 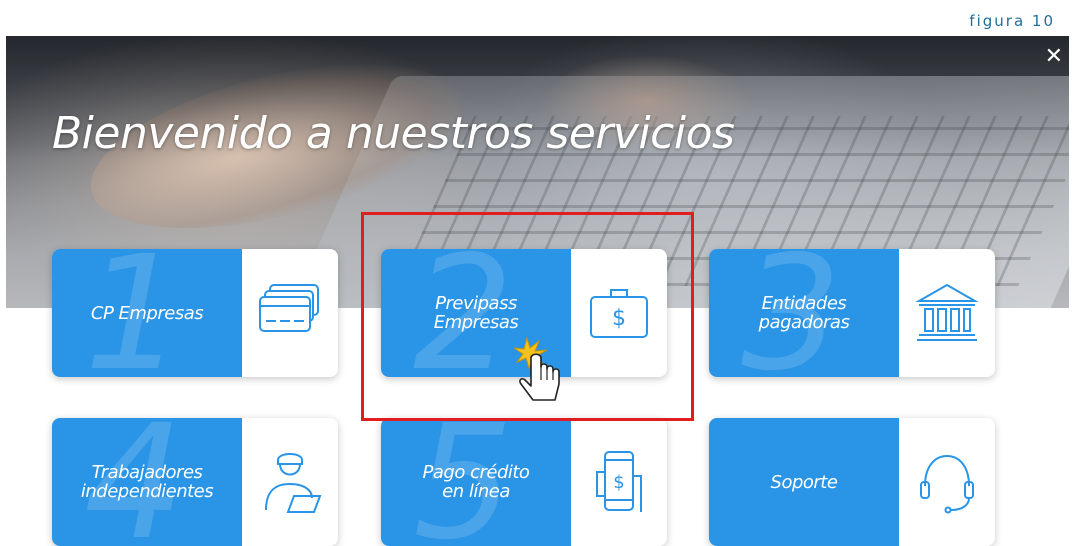 I want to click on figure-caption: figura 10, so click(x=1012, y=21).